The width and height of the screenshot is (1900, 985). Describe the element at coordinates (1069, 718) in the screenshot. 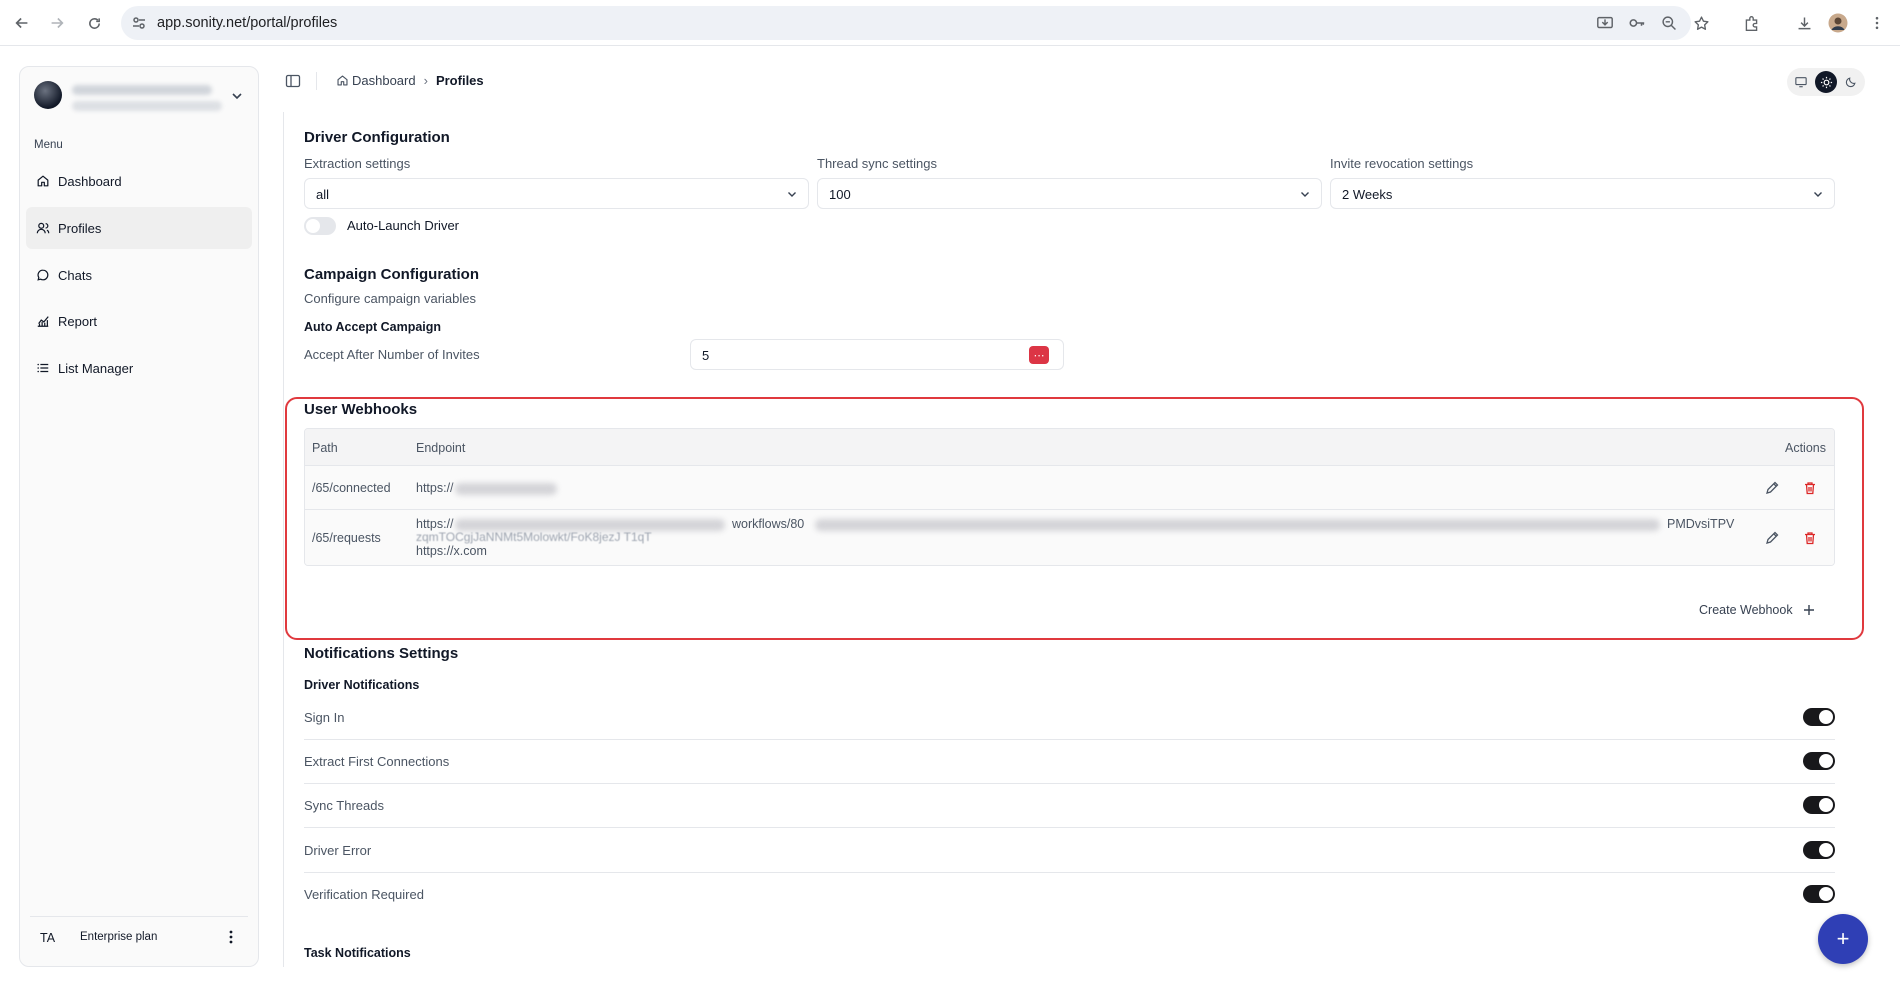

I see `notification-row-sign-in: Sign In` at that location.